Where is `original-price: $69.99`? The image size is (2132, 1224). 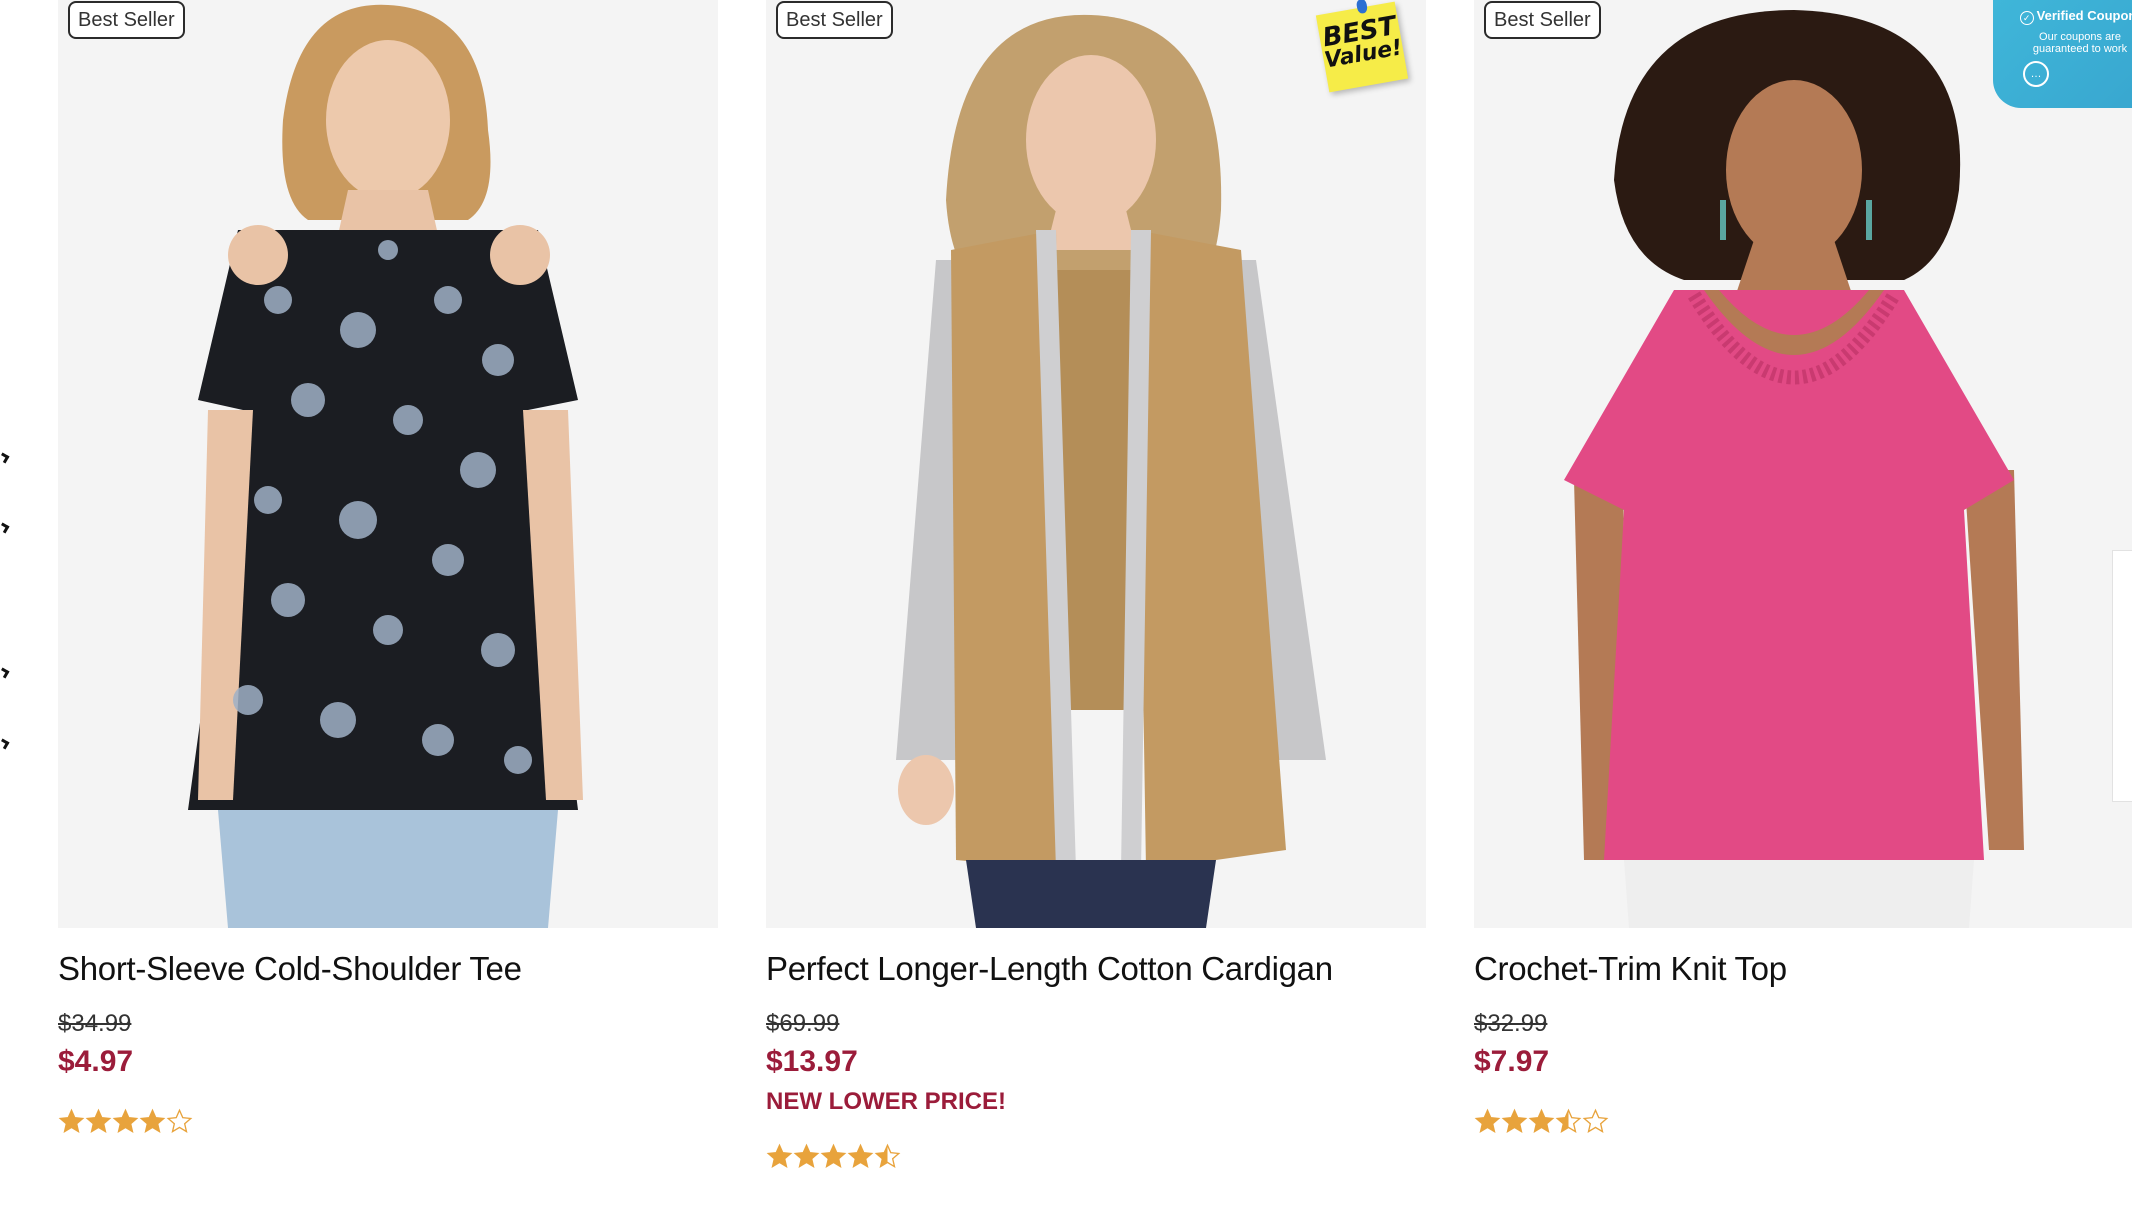
original-price: $69.99 is located at coordinates (803, 1023).